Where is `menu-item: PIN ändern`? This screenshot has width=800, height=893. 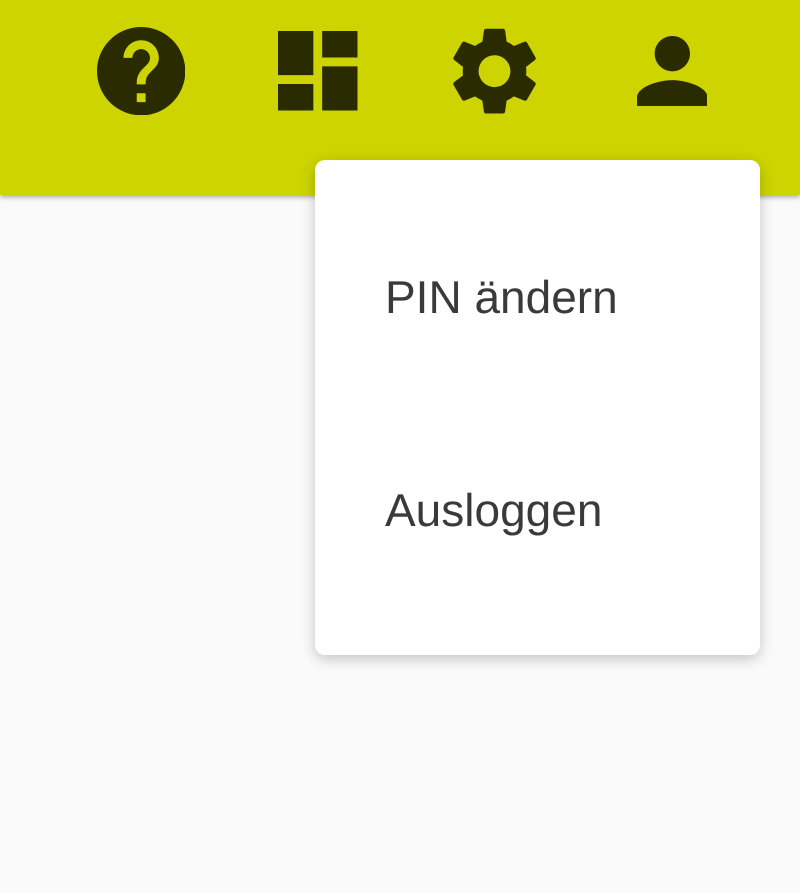
menu-item: PIN ändern is located at coordinates (537, 296).